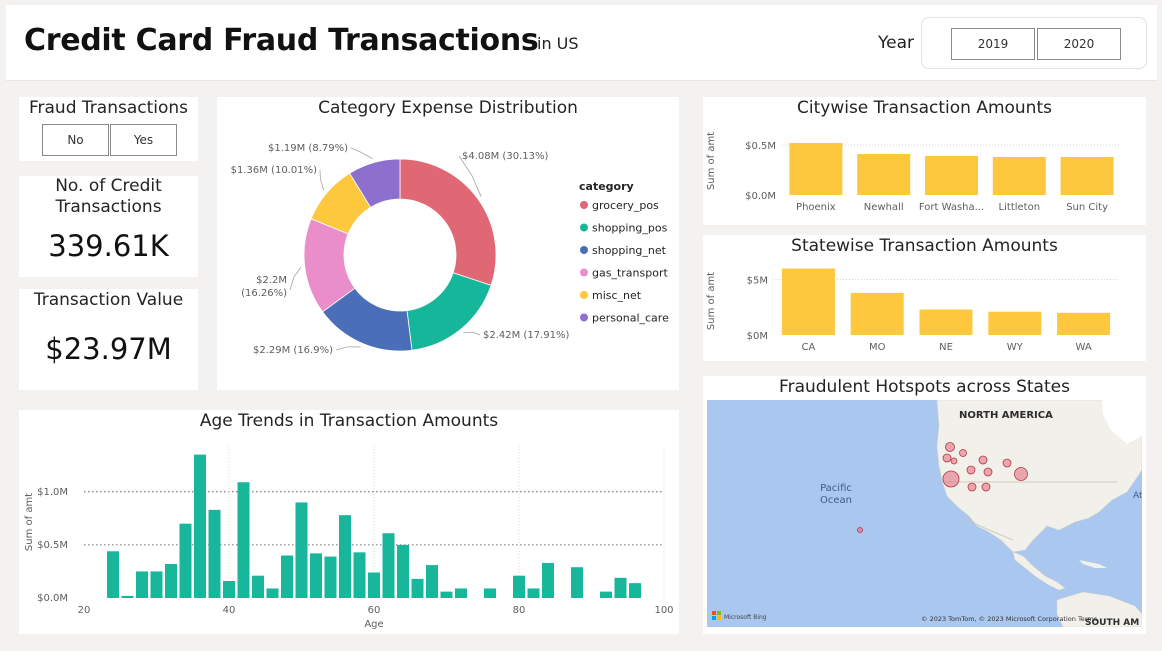 Image resolution: width=1162 pixels, height=651 pixels. I want to click on city-svg-bar-Littleton, so click(1019, 176).